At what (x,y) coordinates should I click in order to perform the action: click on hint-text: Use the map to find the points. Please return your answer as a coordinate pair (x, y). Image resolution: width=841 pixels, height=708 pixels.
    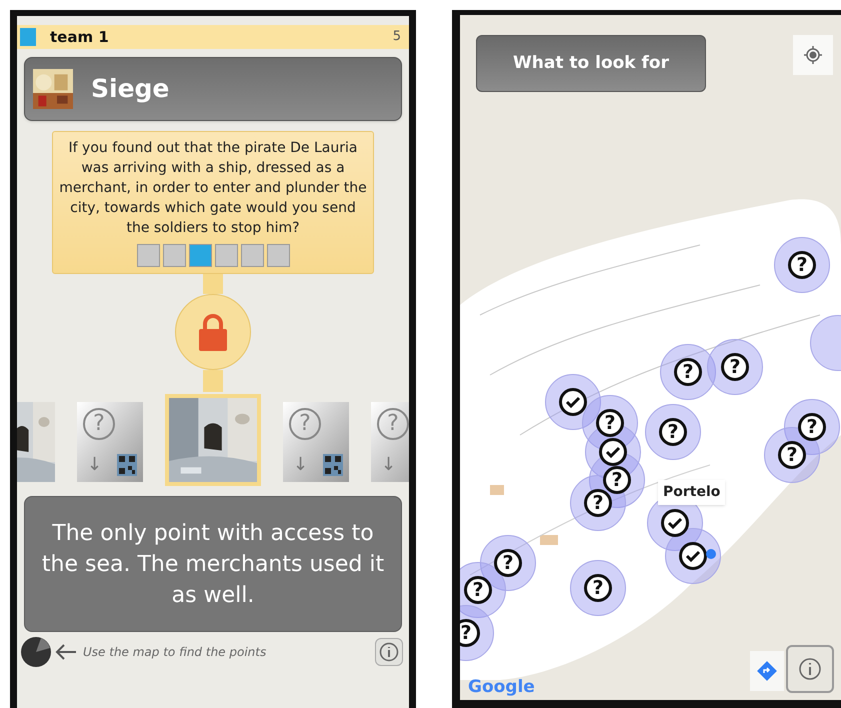
    Looking at the image, I should click on (174, 652).